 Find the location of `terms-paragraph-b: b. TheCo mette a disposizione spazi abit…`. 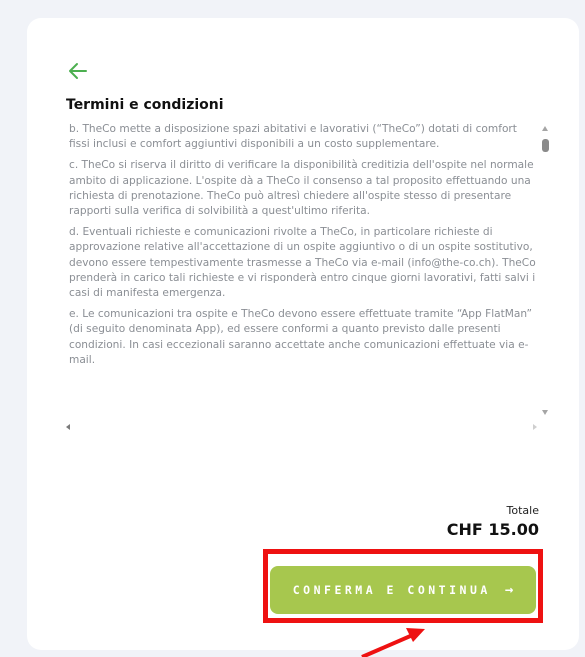

terms-paragraph-b: b. TheCo mette a disposizione spazi abit… is located at coordinates (293, 137).